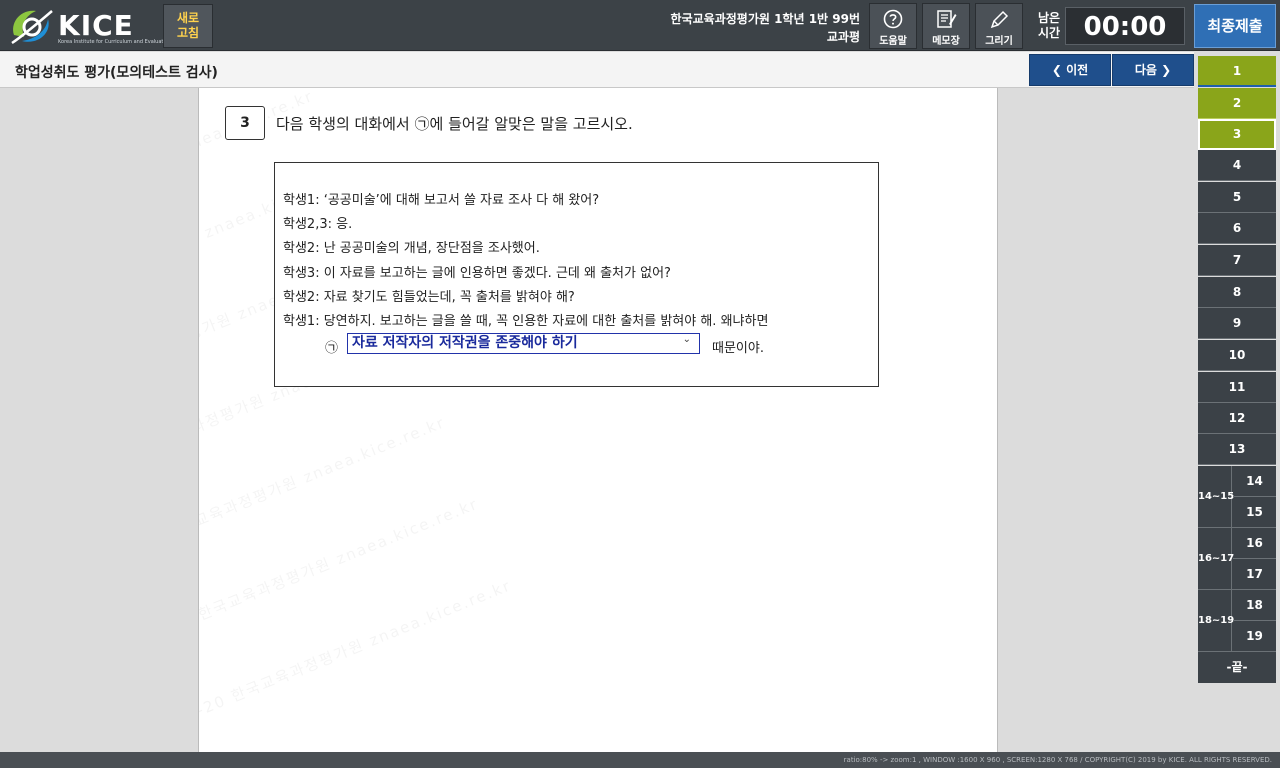  I want to click on question-nav-item: 17, so click(1254, 574).